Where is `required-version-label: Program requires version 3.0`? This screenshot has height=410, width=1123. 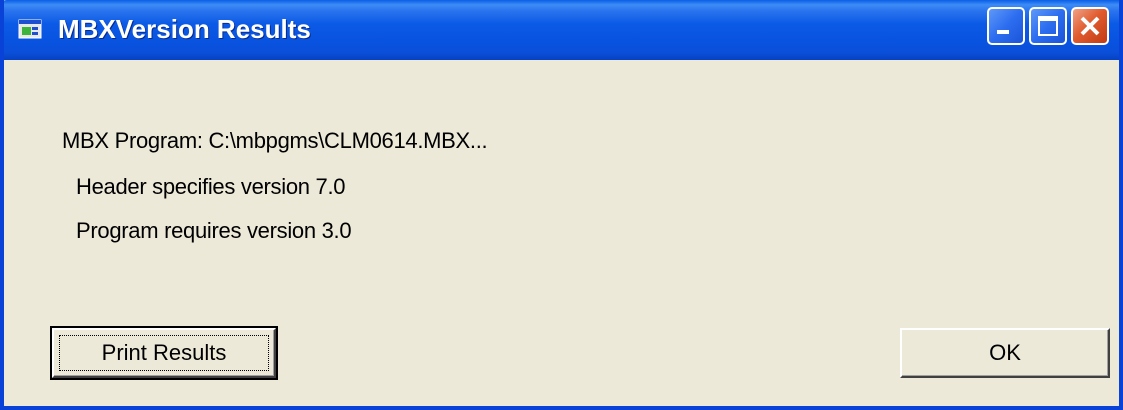 required-version-label: Program requires version 3.0 is located at coordinates (214, 230).